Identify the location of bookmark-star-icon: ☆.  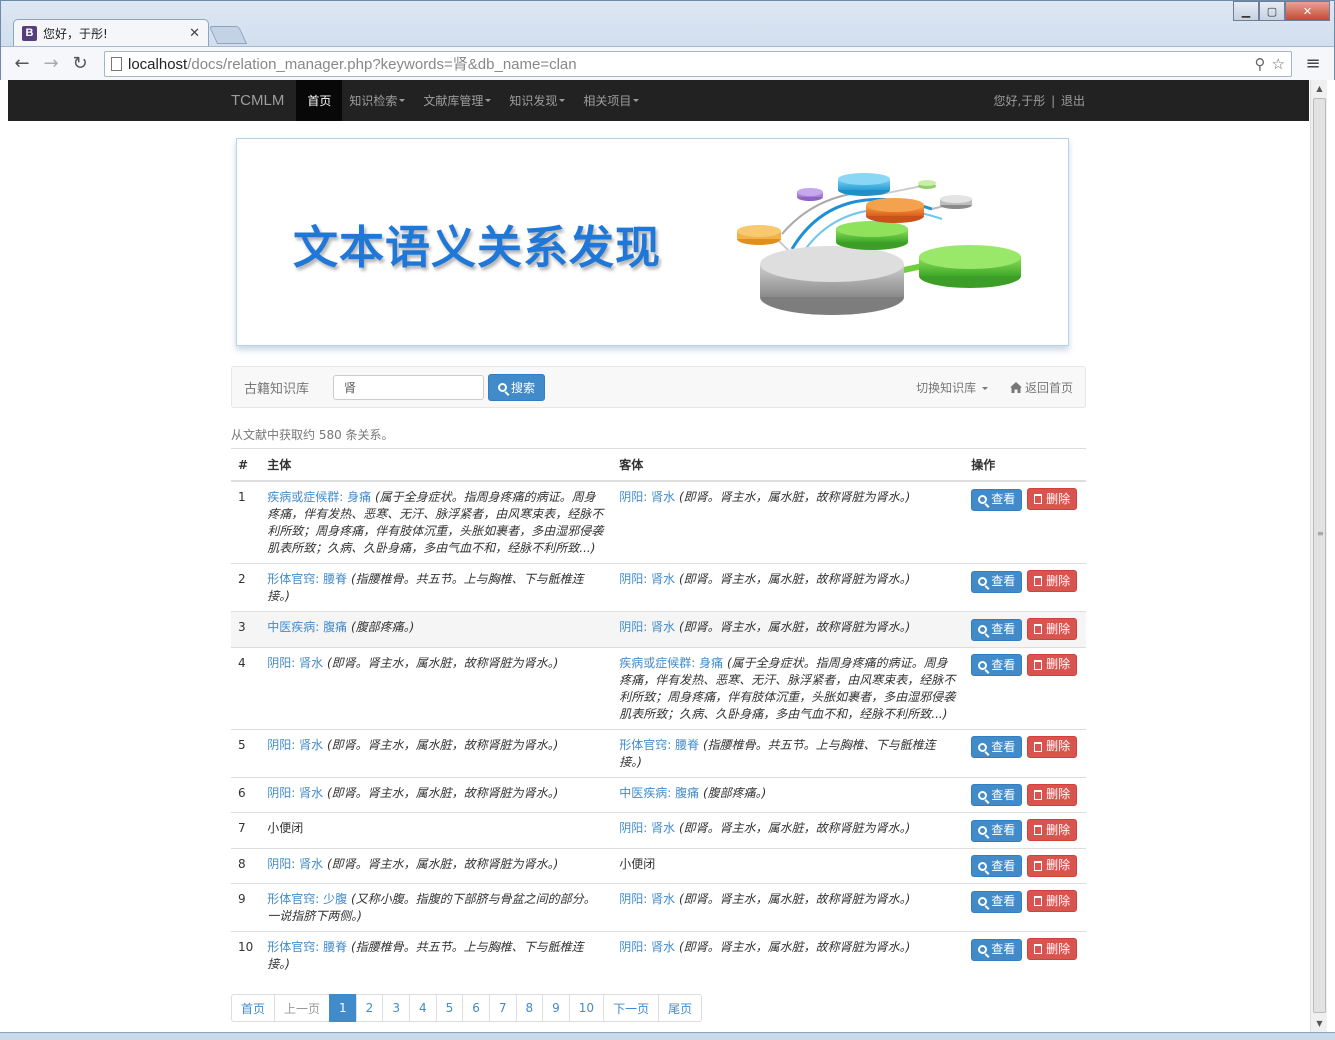
(1278, 64).